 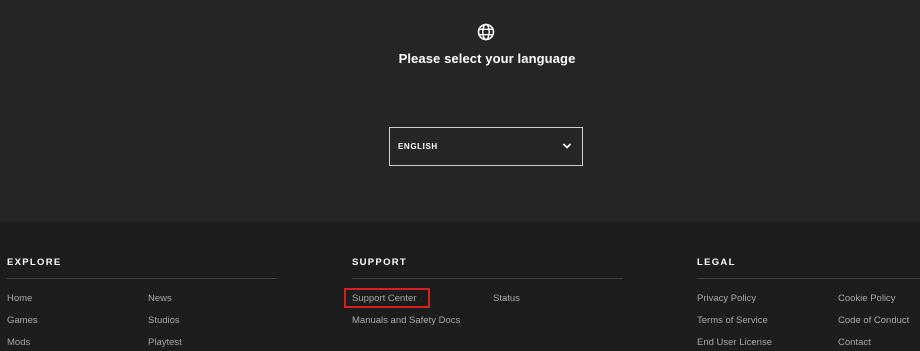 What do you see at coordinates (406, 320) in the screenshot?
I see `footer-link-manuals: Manuals and Safety Docs` at bounding box center [406, 320].